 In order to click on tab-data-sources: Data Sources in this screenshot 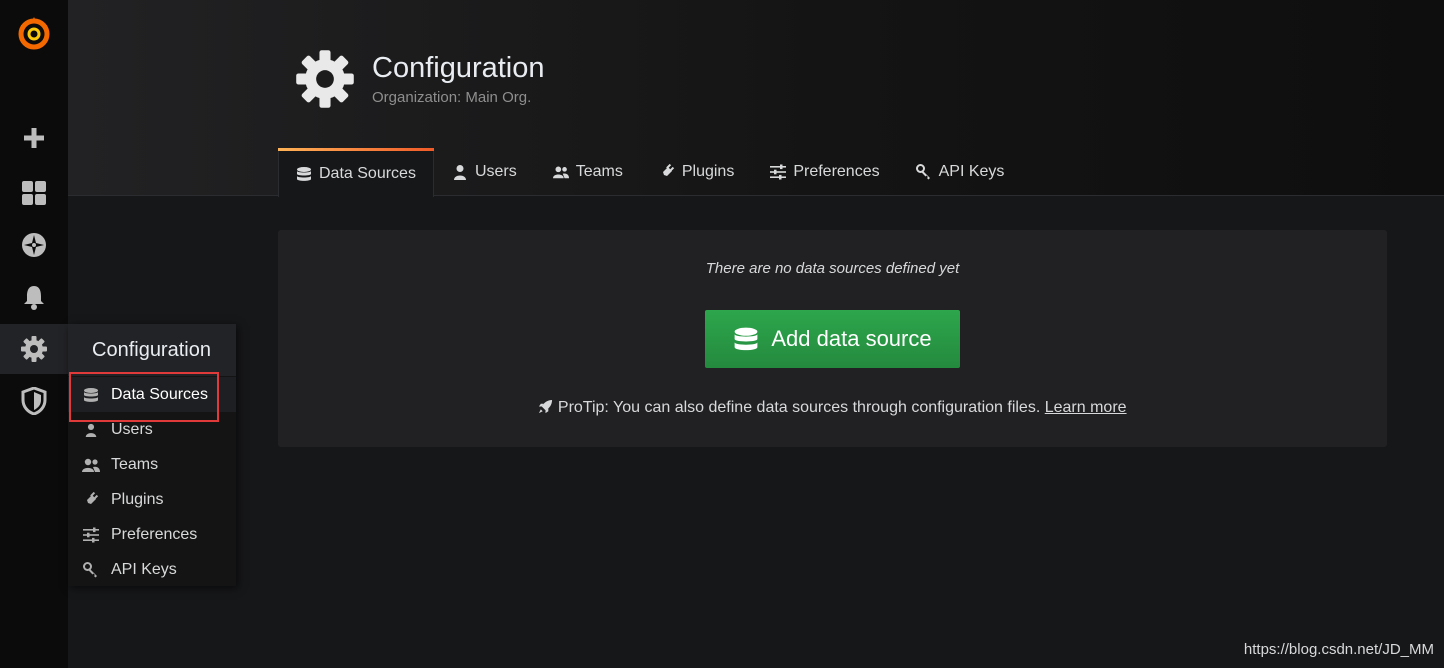, I will do `click(356, 172)`.